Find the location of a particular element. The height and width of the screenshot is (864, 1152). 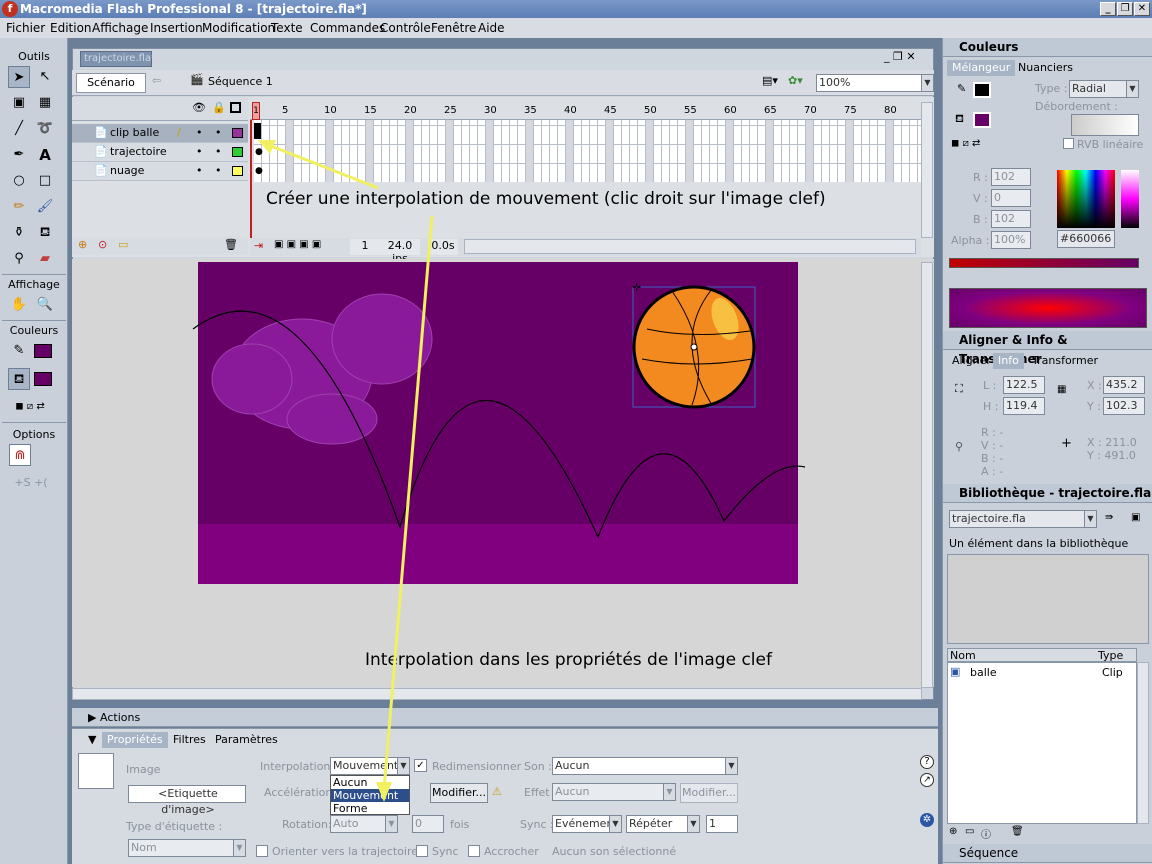

lock-icon: 🔒 is located at coordinates (219, 107).